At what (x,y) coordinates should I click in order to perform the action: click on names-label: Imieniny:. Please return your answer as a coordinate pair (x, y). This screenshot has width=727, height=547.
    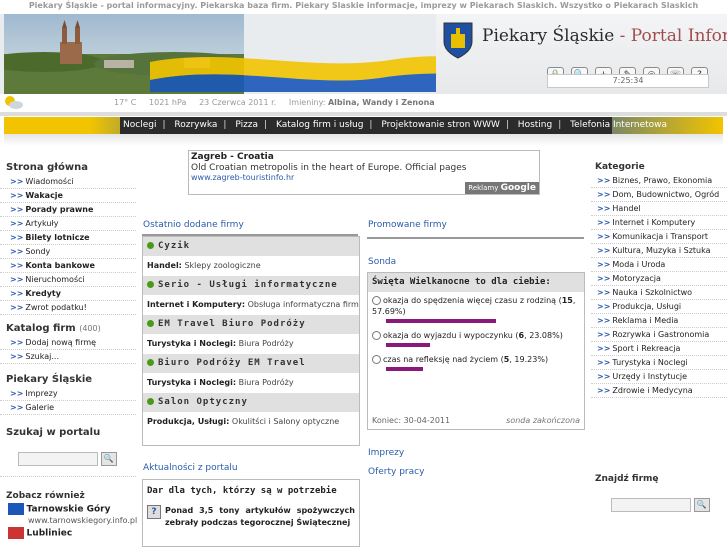
    Looking at the image, I should click on (307, 102).